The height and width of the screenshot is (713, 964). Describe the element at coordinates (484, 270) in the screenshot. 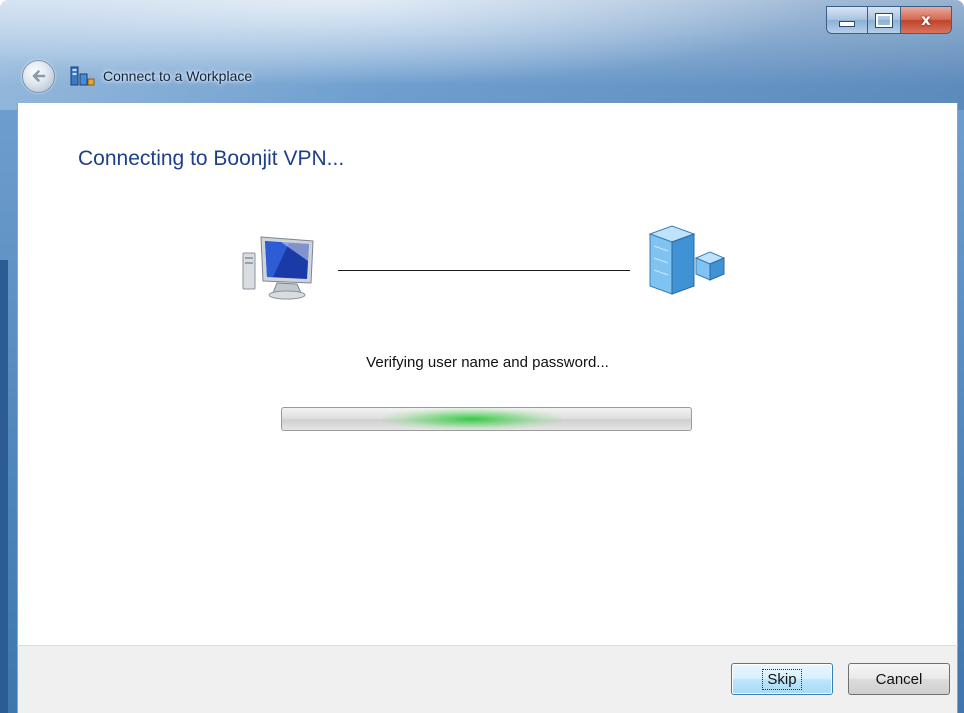

I see `connection-line` at that location.